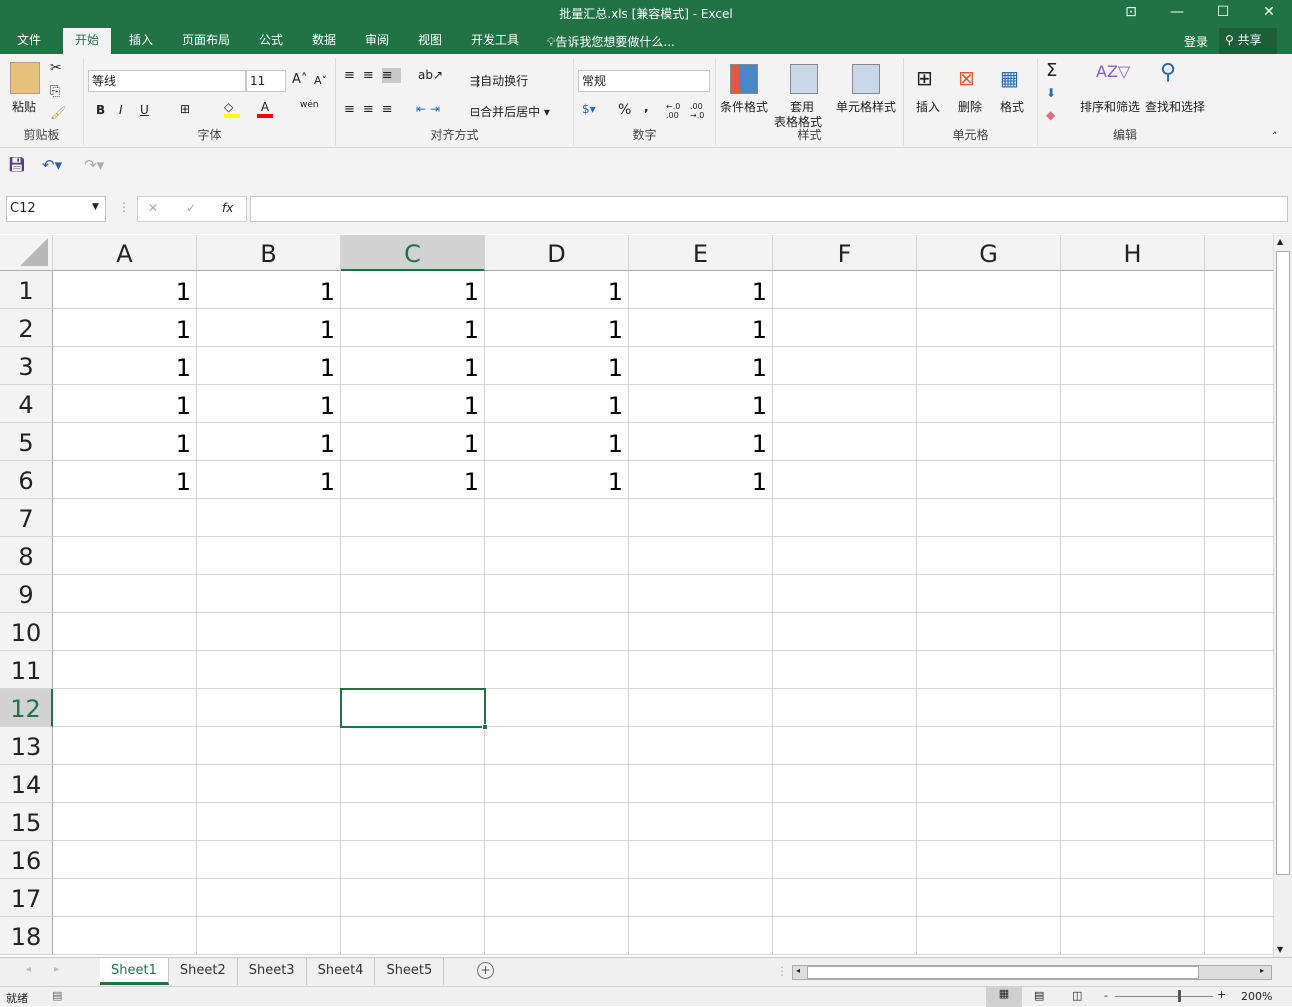 This screenshot has height=1007, width=1292. What do you see at coordinates (866, 106) in the screenshot?
I see `cell-styles-button: 单元格样式` at bounding box center [866, 106].